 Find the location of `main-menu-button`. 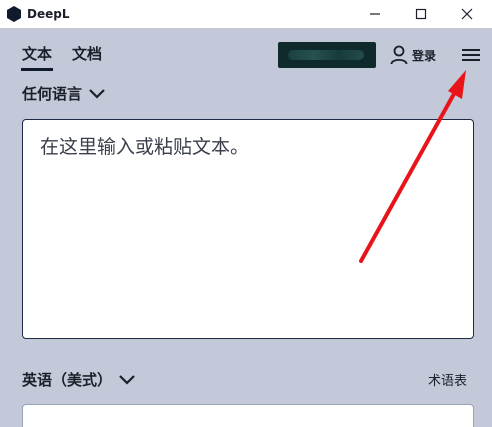

main-menu-button is located at coordinates (471, 55).